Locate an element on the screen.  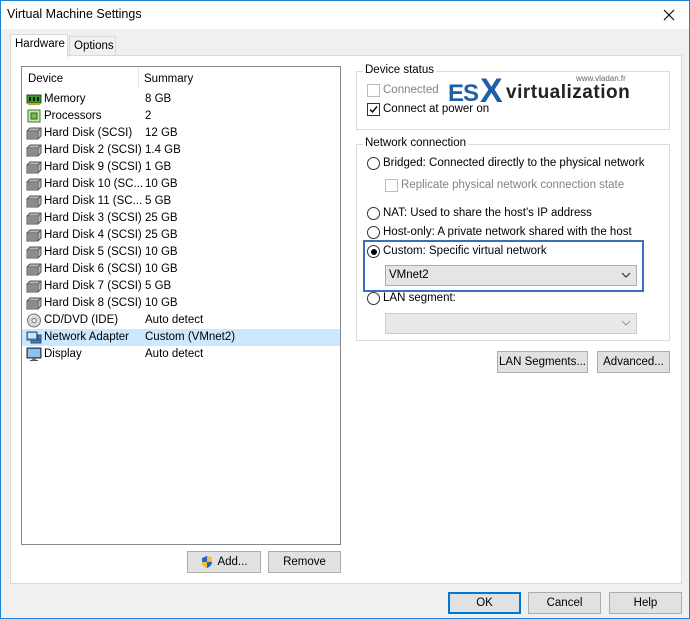
device-row: Hard Disk 11 (SC... 5 GB is located at coordinates (181, 201).